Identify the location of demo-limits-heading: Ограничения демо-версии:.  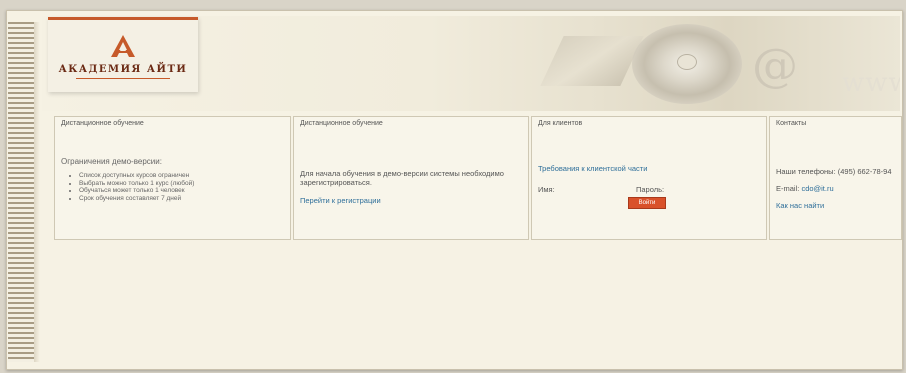
(111, 161).